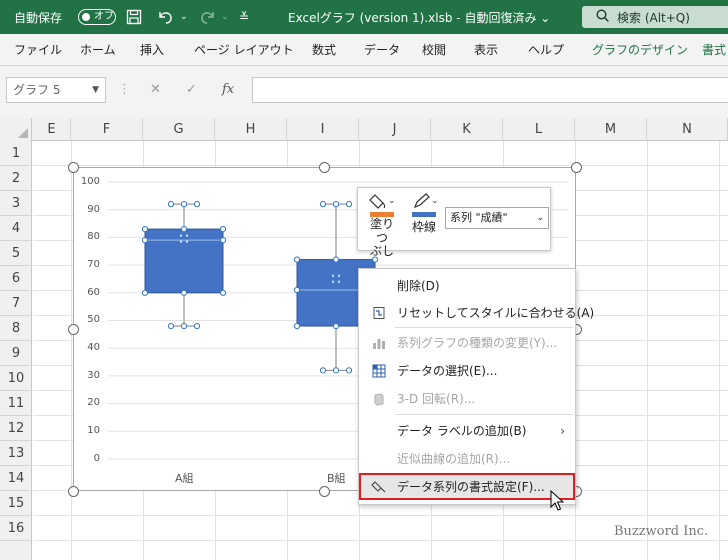  What do you see at coordinates (714, 50) in the screenshot?
I see `tab-format: 書式` at bounding box center [714, 50].